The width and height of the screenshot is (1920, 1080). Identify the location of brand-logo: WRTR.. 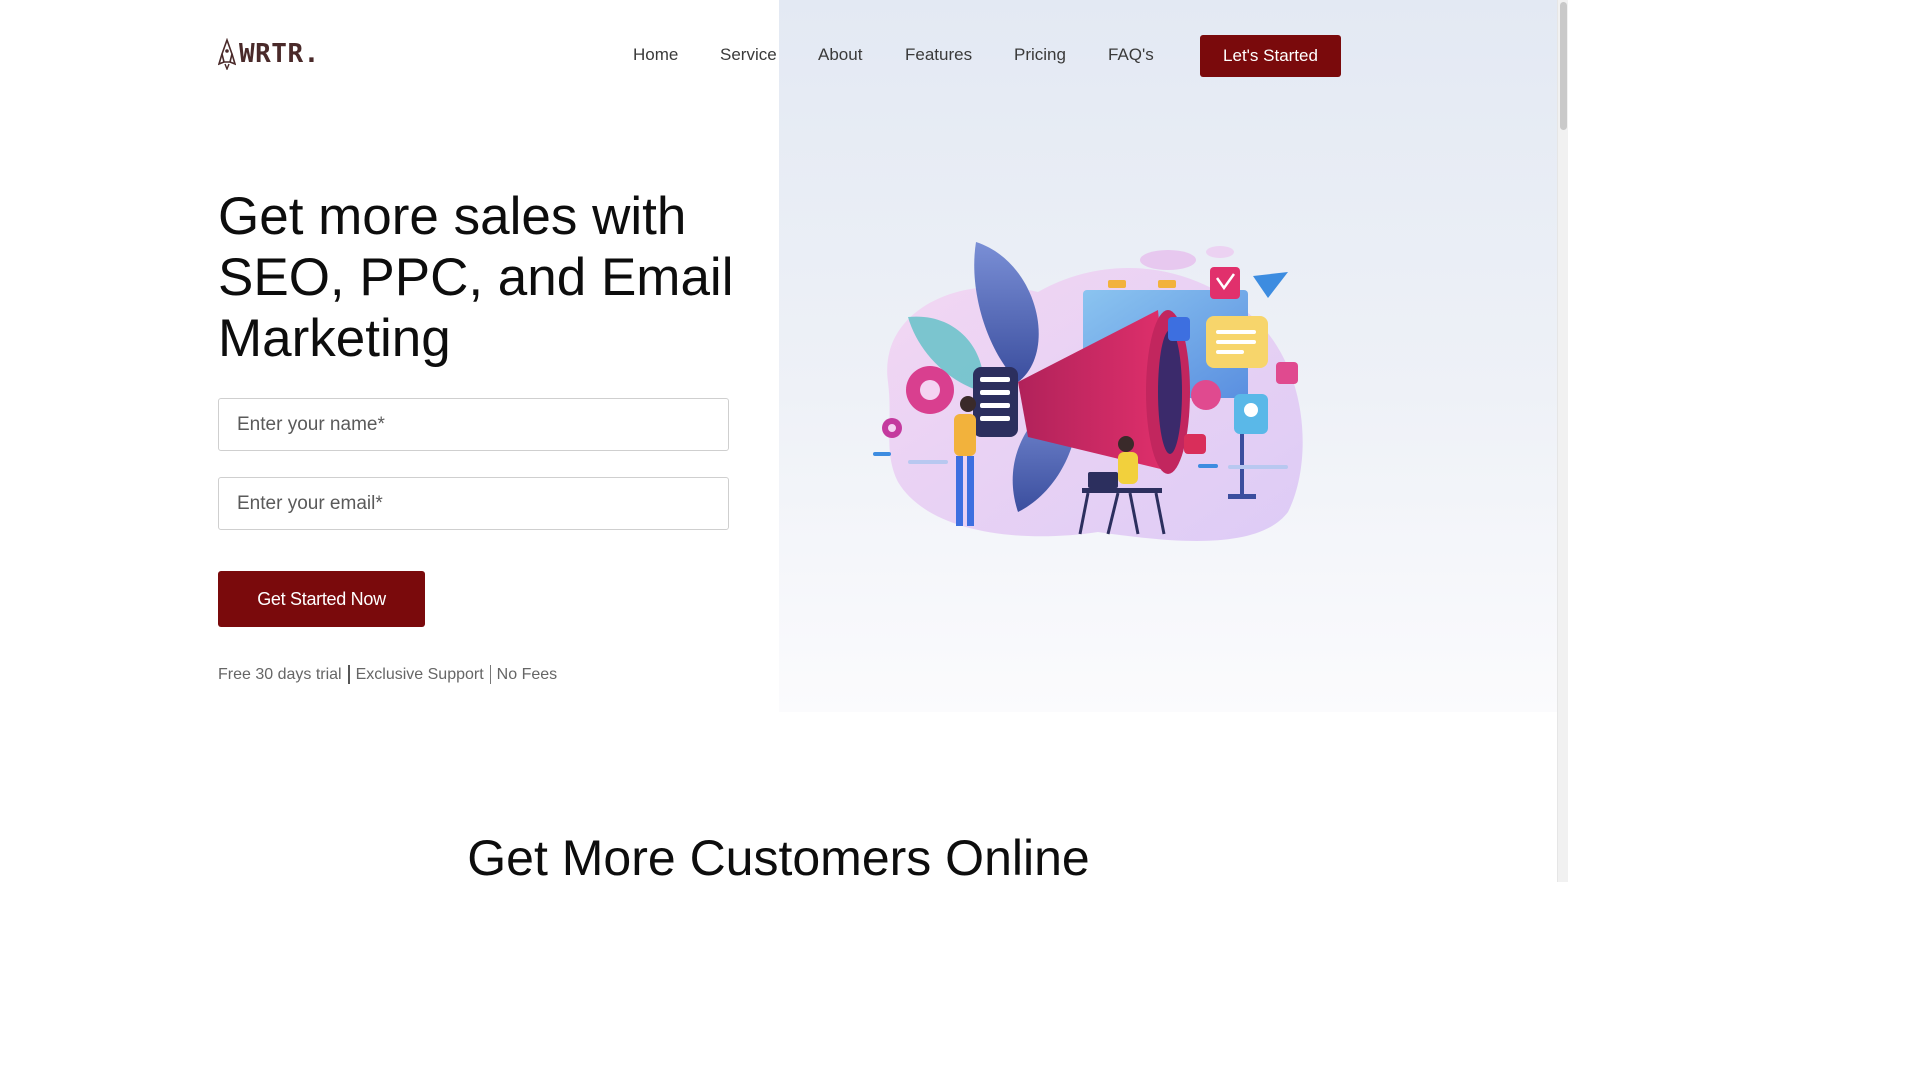
(269, 54).